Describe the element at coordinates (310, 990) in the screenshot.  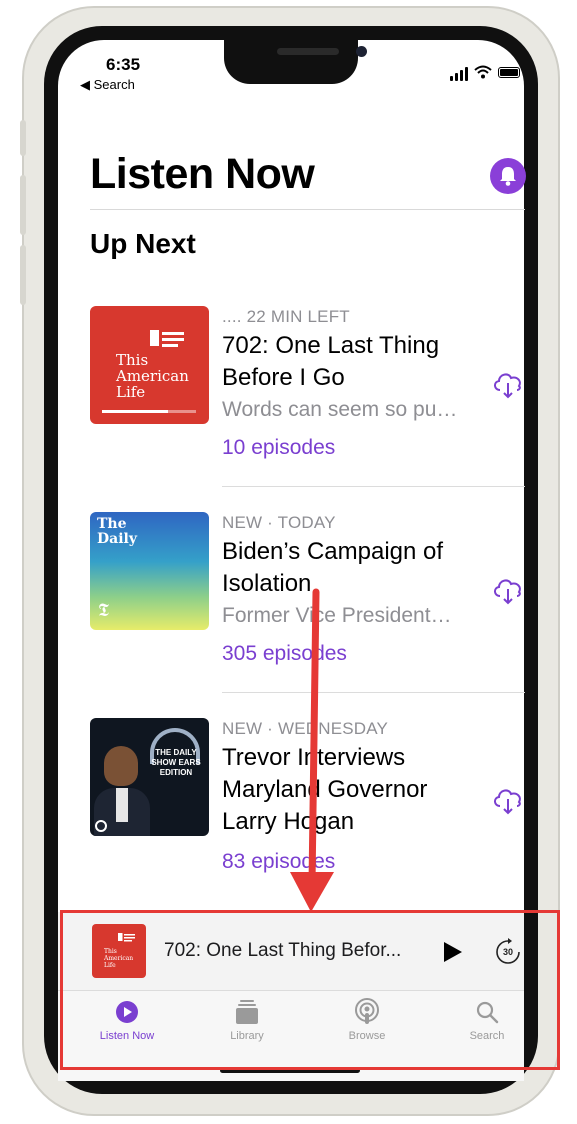
I see `annotation-highlight-box` at that location.